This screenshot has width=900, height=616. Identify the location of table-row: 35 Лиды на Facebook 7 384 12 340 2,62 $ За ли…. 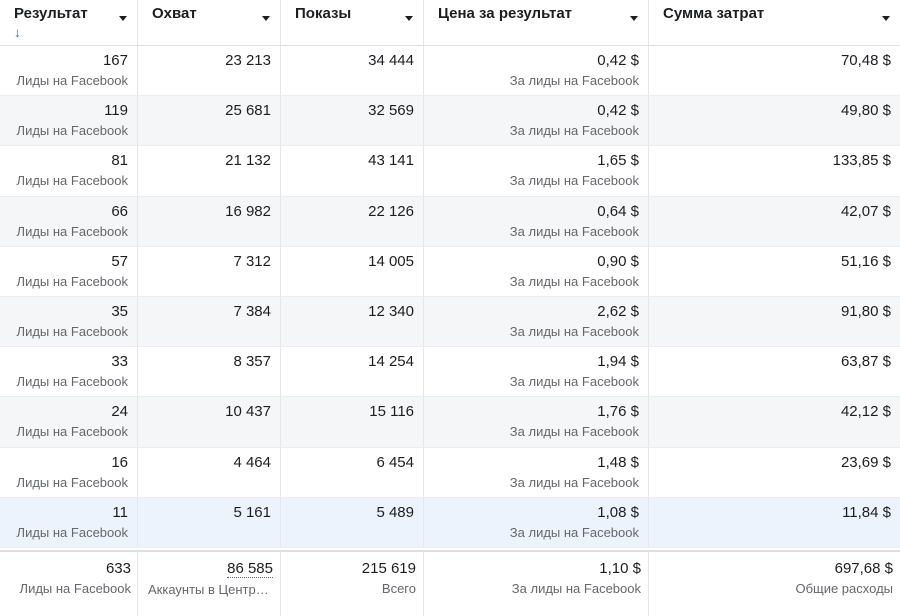
(450, 322).